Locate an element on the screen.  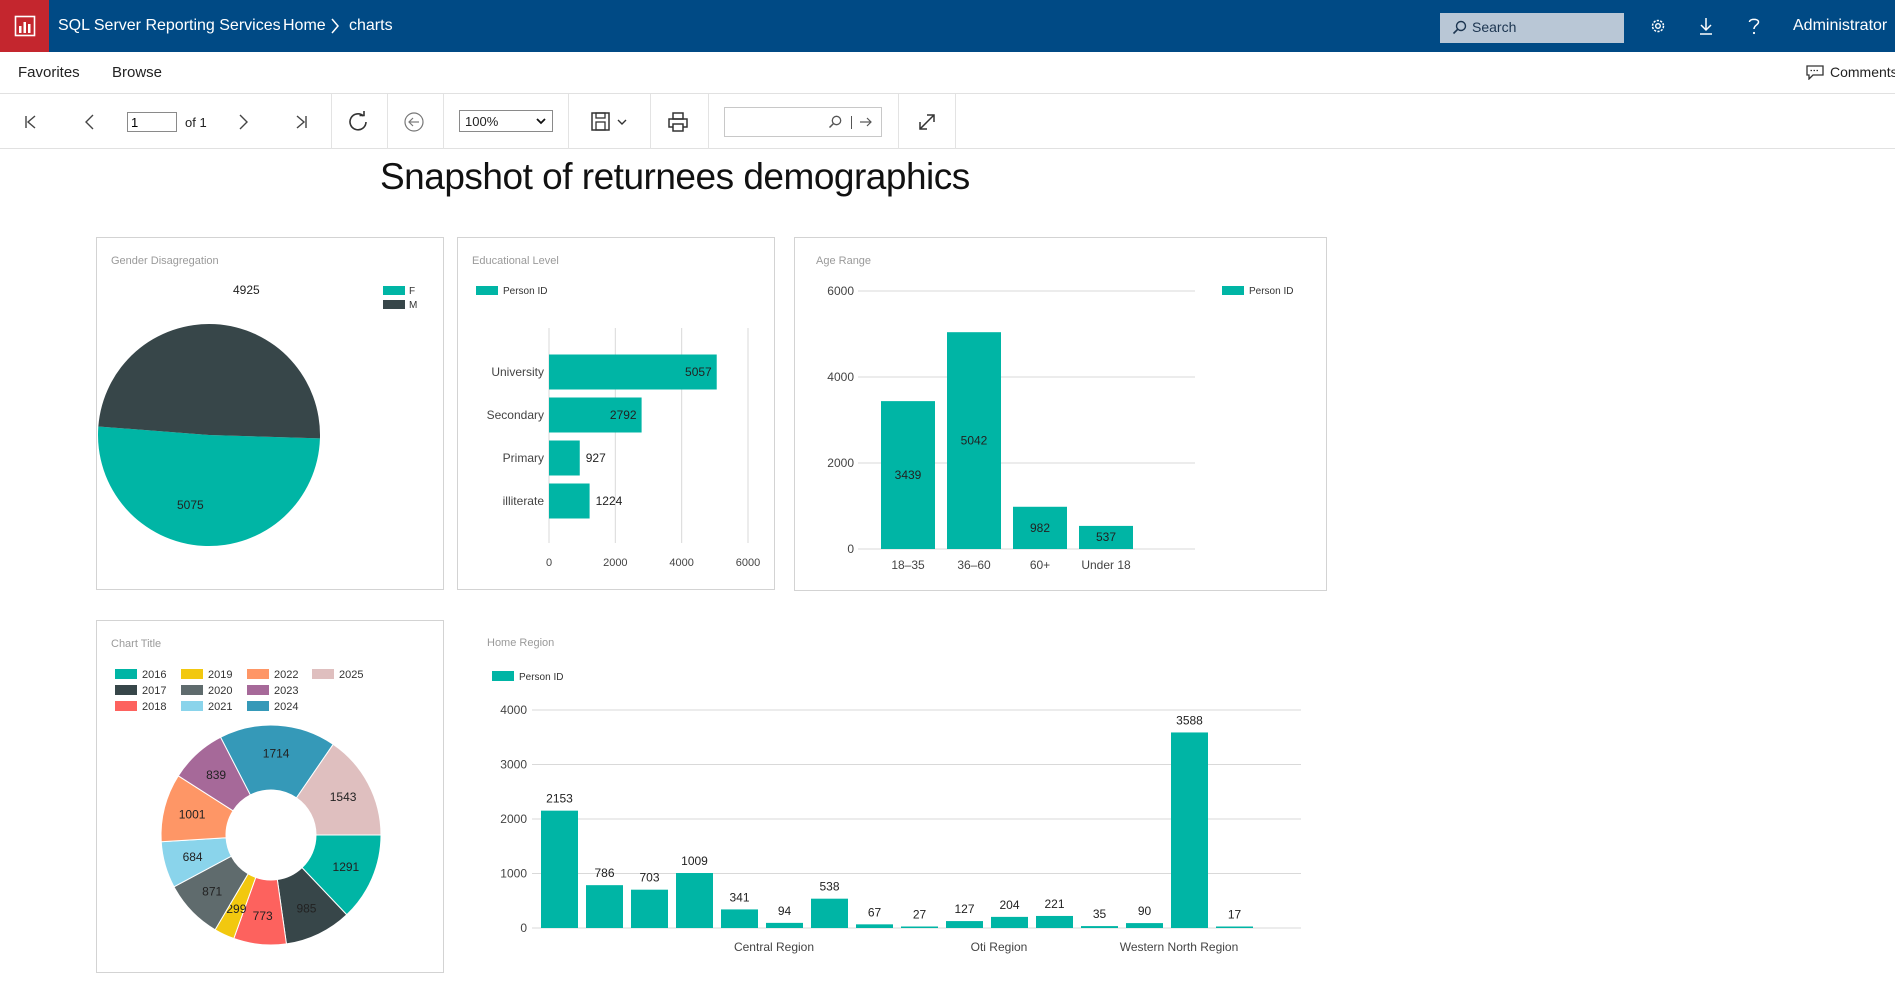
help-icon is located at coordinates (1754, 26).